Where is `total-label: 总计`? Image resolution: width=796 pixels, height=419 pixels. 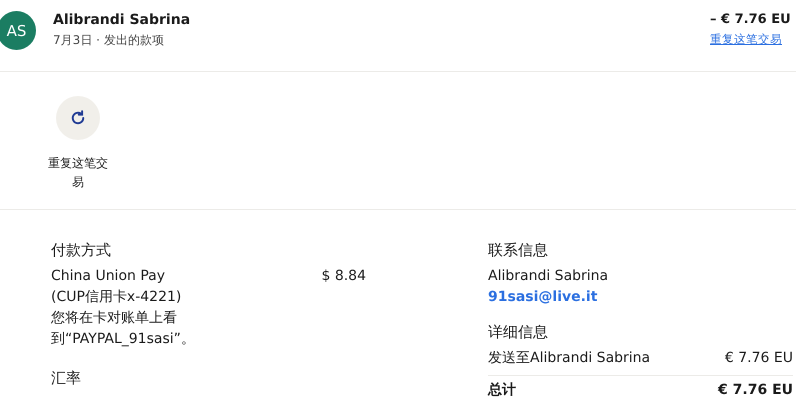
total-label: 总计 is located at coordinates (502, 390).